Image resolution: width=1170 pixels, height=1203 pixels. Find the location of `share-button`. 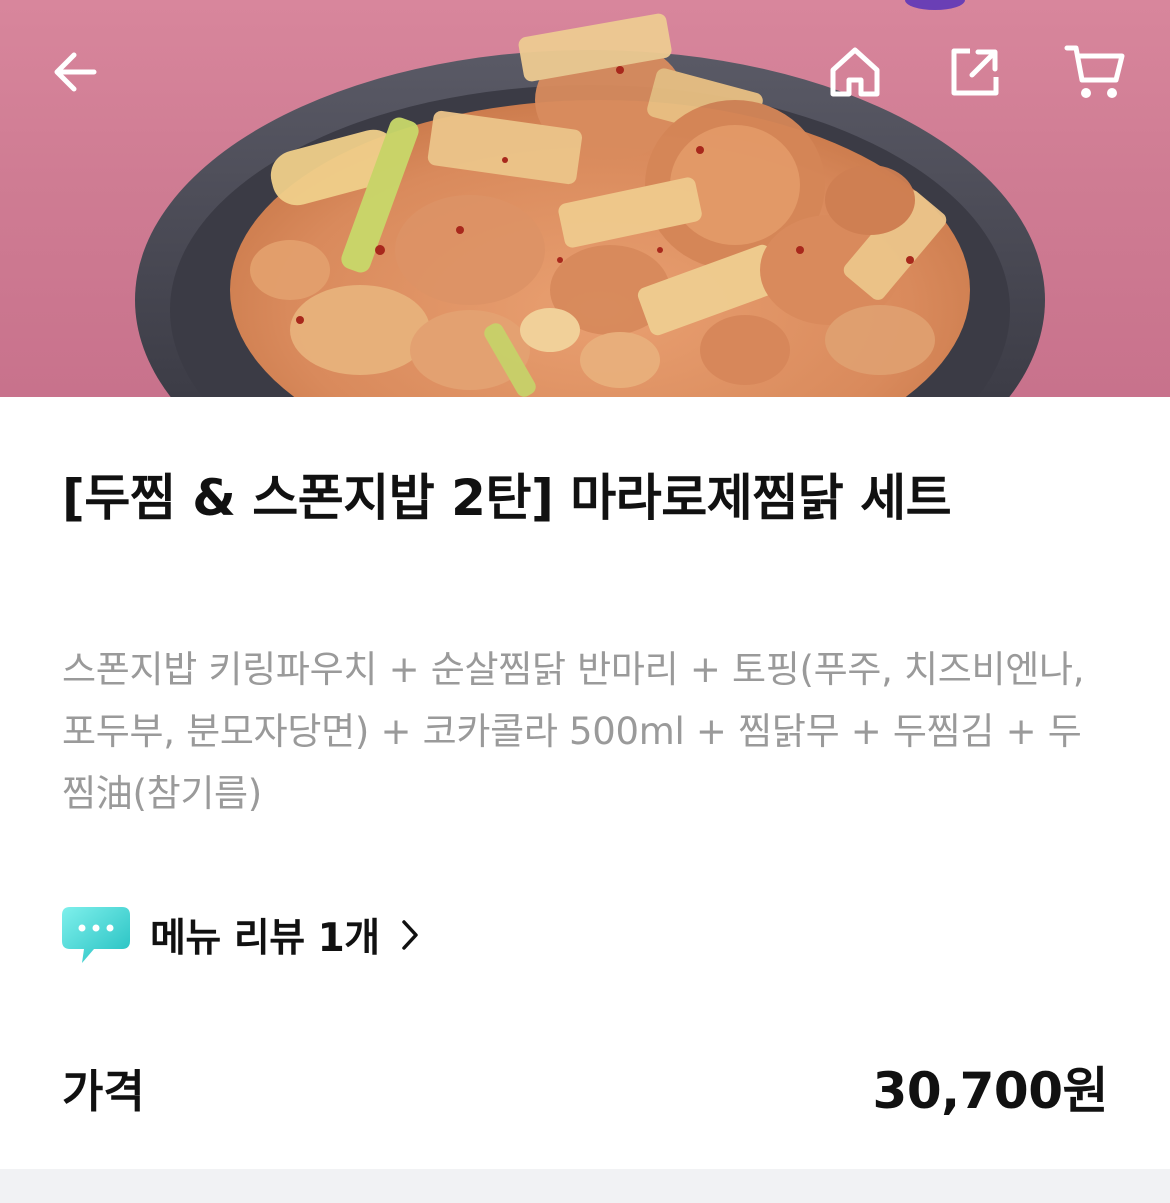

share-button is located at coordinates (975, 72).